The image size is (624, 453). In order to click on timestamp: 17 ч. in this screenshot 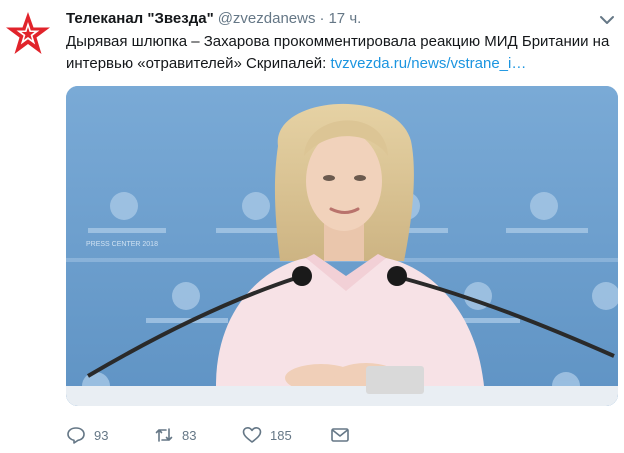, I will do `click(344, 18)`.